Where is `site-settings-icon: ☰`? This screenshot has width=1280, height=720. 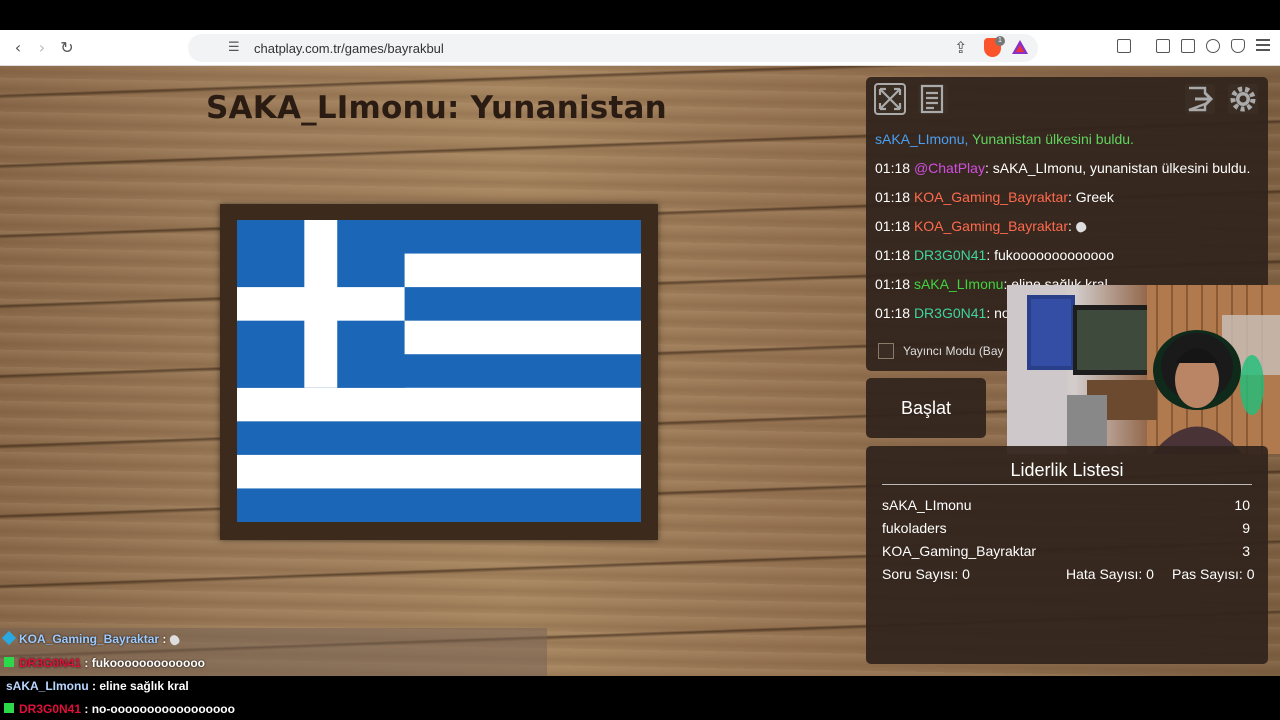 site-settings-icon: ☰ is located at coordinates (234, 47).